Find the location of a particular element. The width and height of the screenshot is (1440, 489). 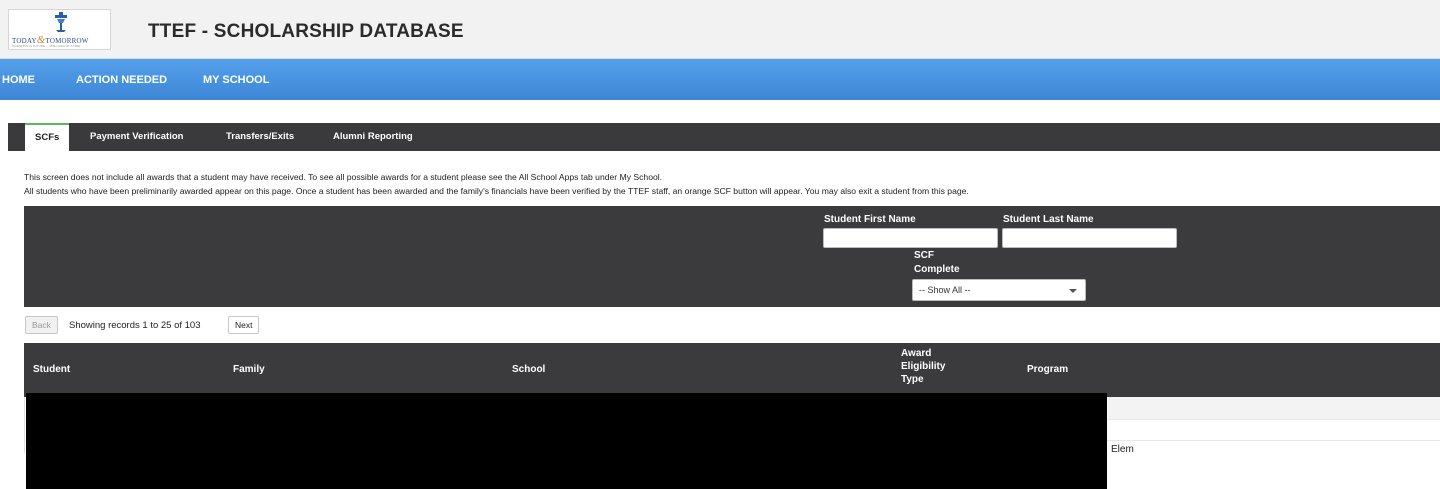

main-nav: HOME ACTION NEEDED MY SCHOOL is located at coordinates (720, 79).